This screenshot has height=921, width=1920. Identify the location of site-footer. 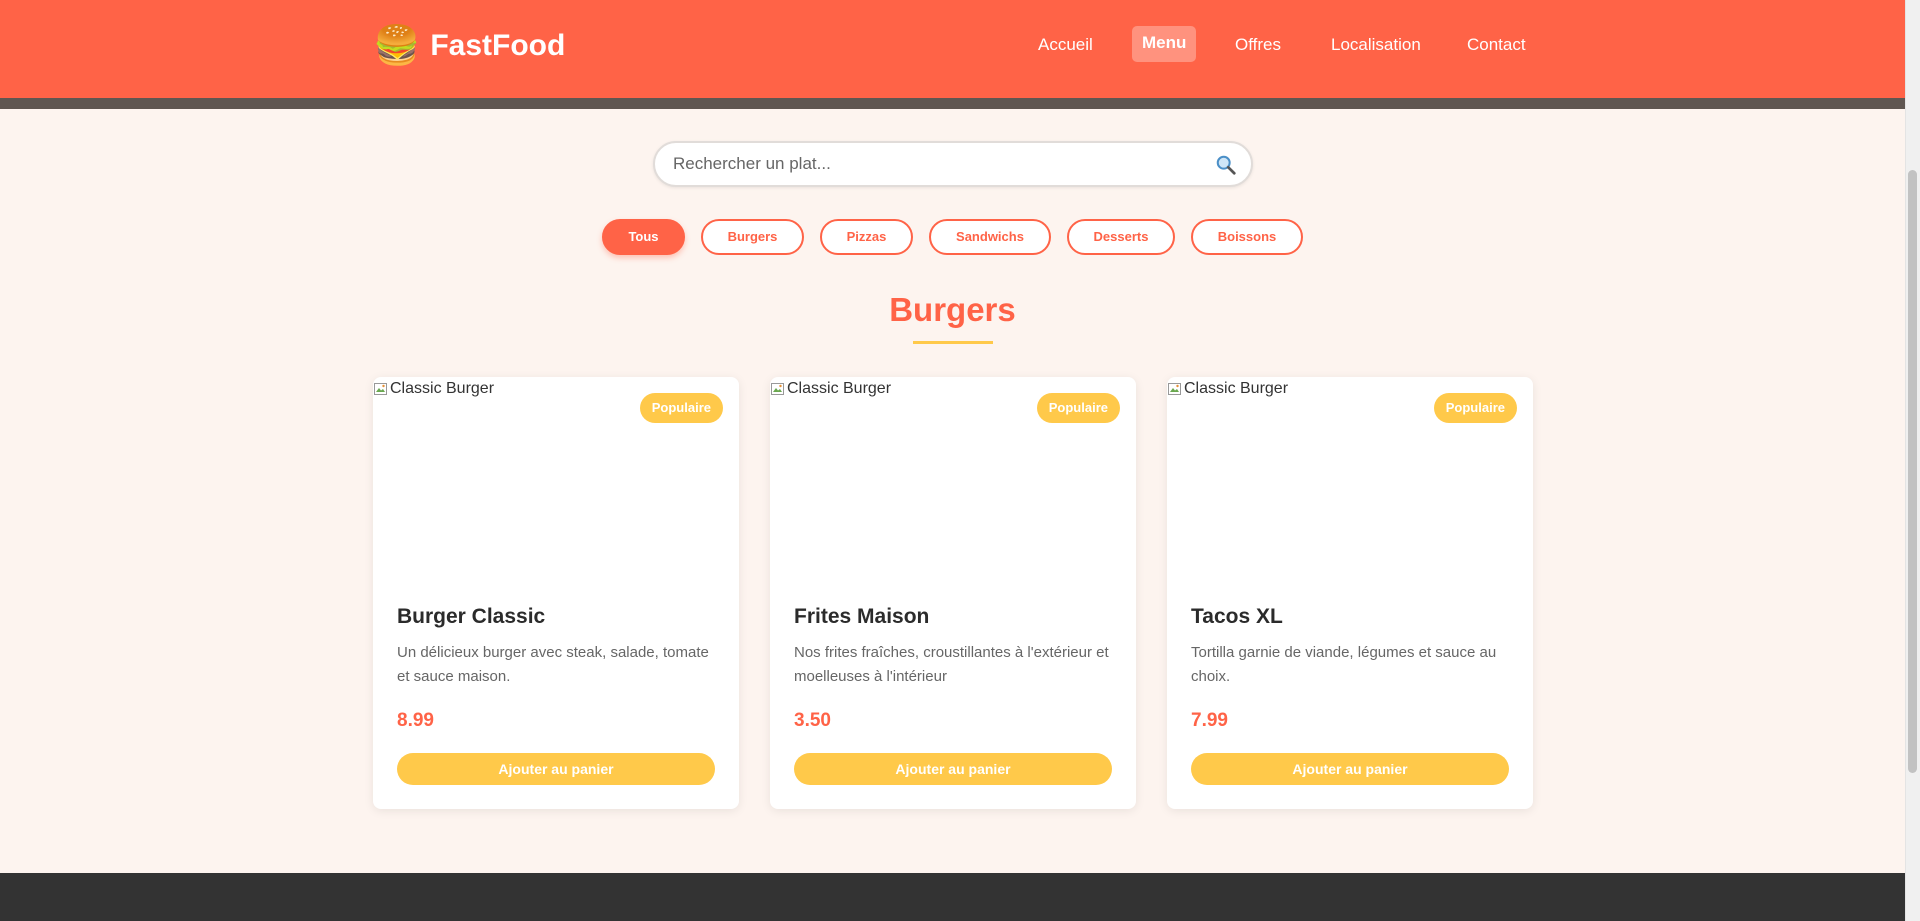
(952, 897).